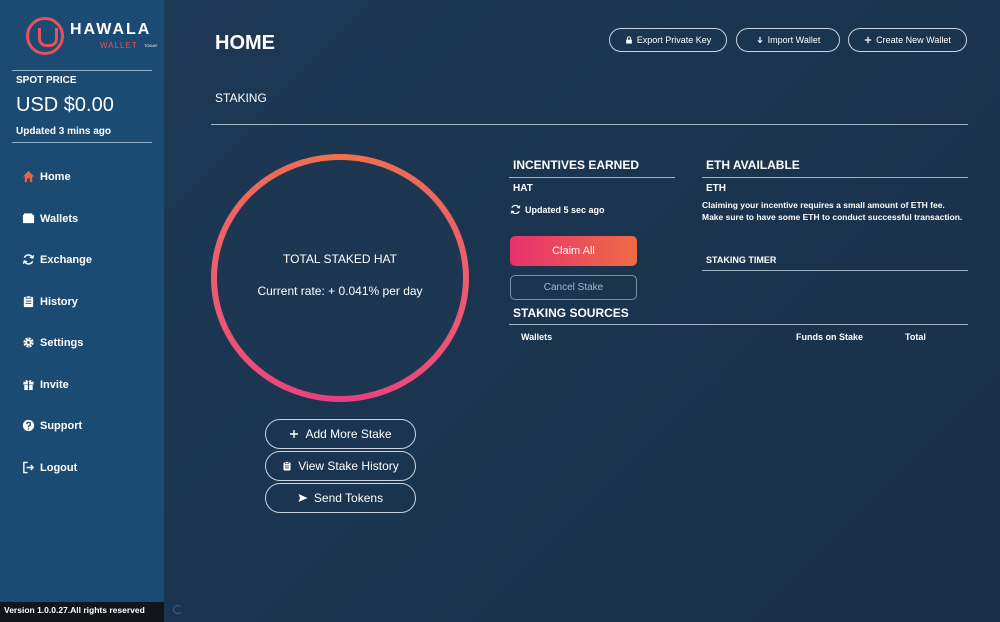  What do you see at coordinates (28, 425) in the screenshot?
I see `help-icon` at bounding box center [28, 425].